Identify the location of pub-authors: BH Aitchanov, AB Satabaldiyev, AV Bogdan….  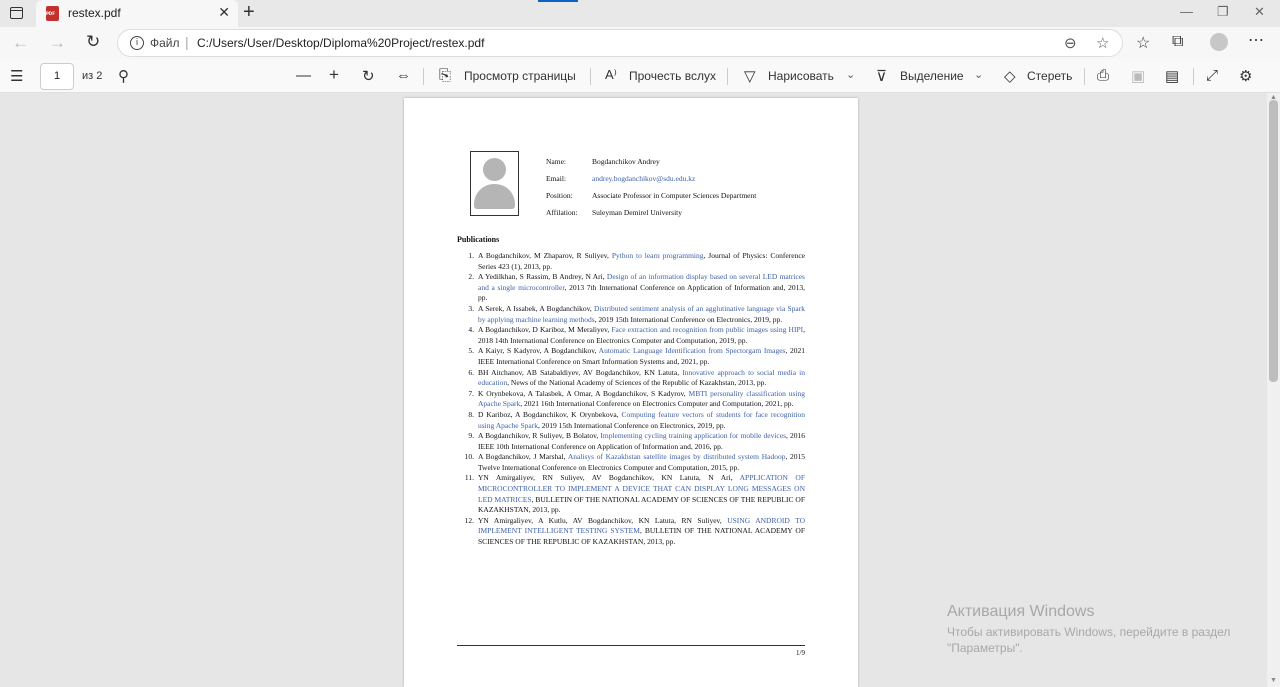
(580, 372).